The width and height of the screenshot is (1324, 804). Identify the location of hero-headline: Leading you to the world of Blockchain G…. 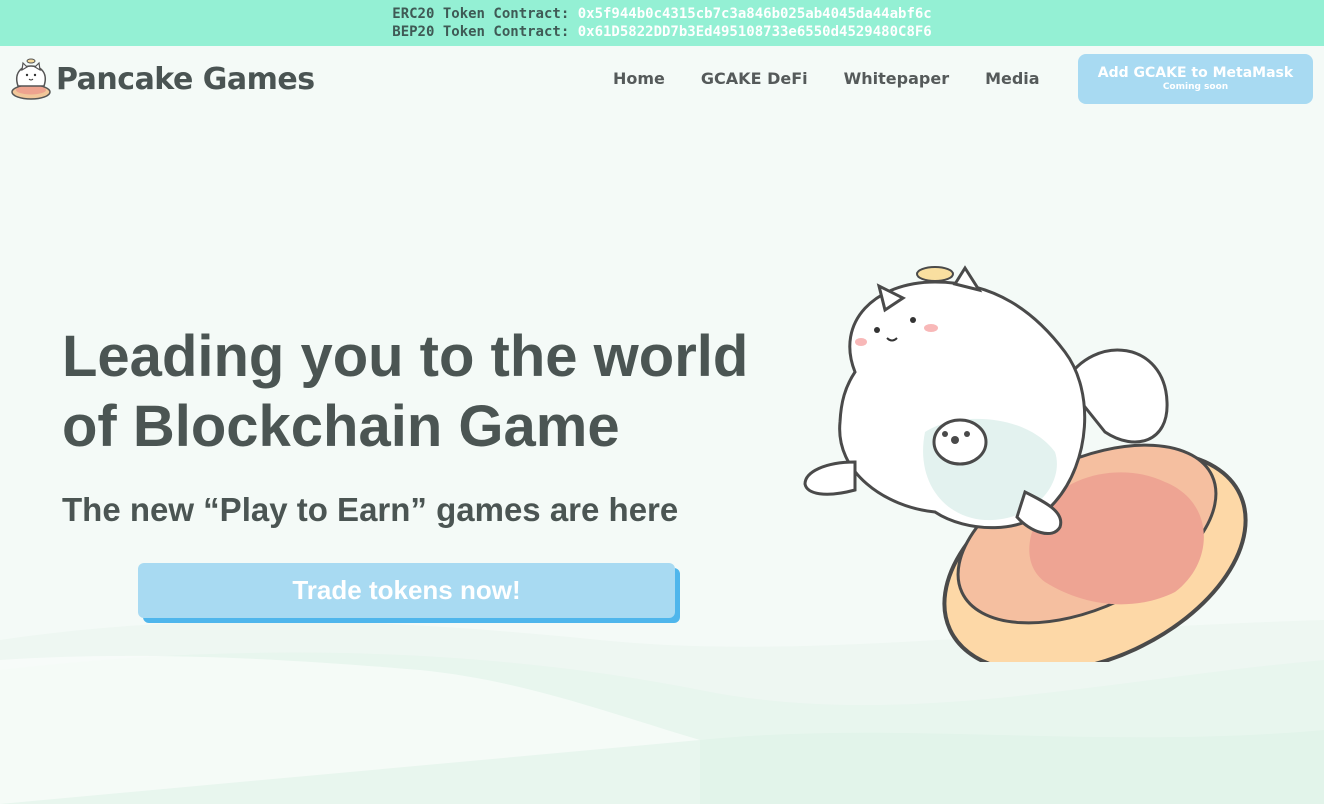
(412, 392).